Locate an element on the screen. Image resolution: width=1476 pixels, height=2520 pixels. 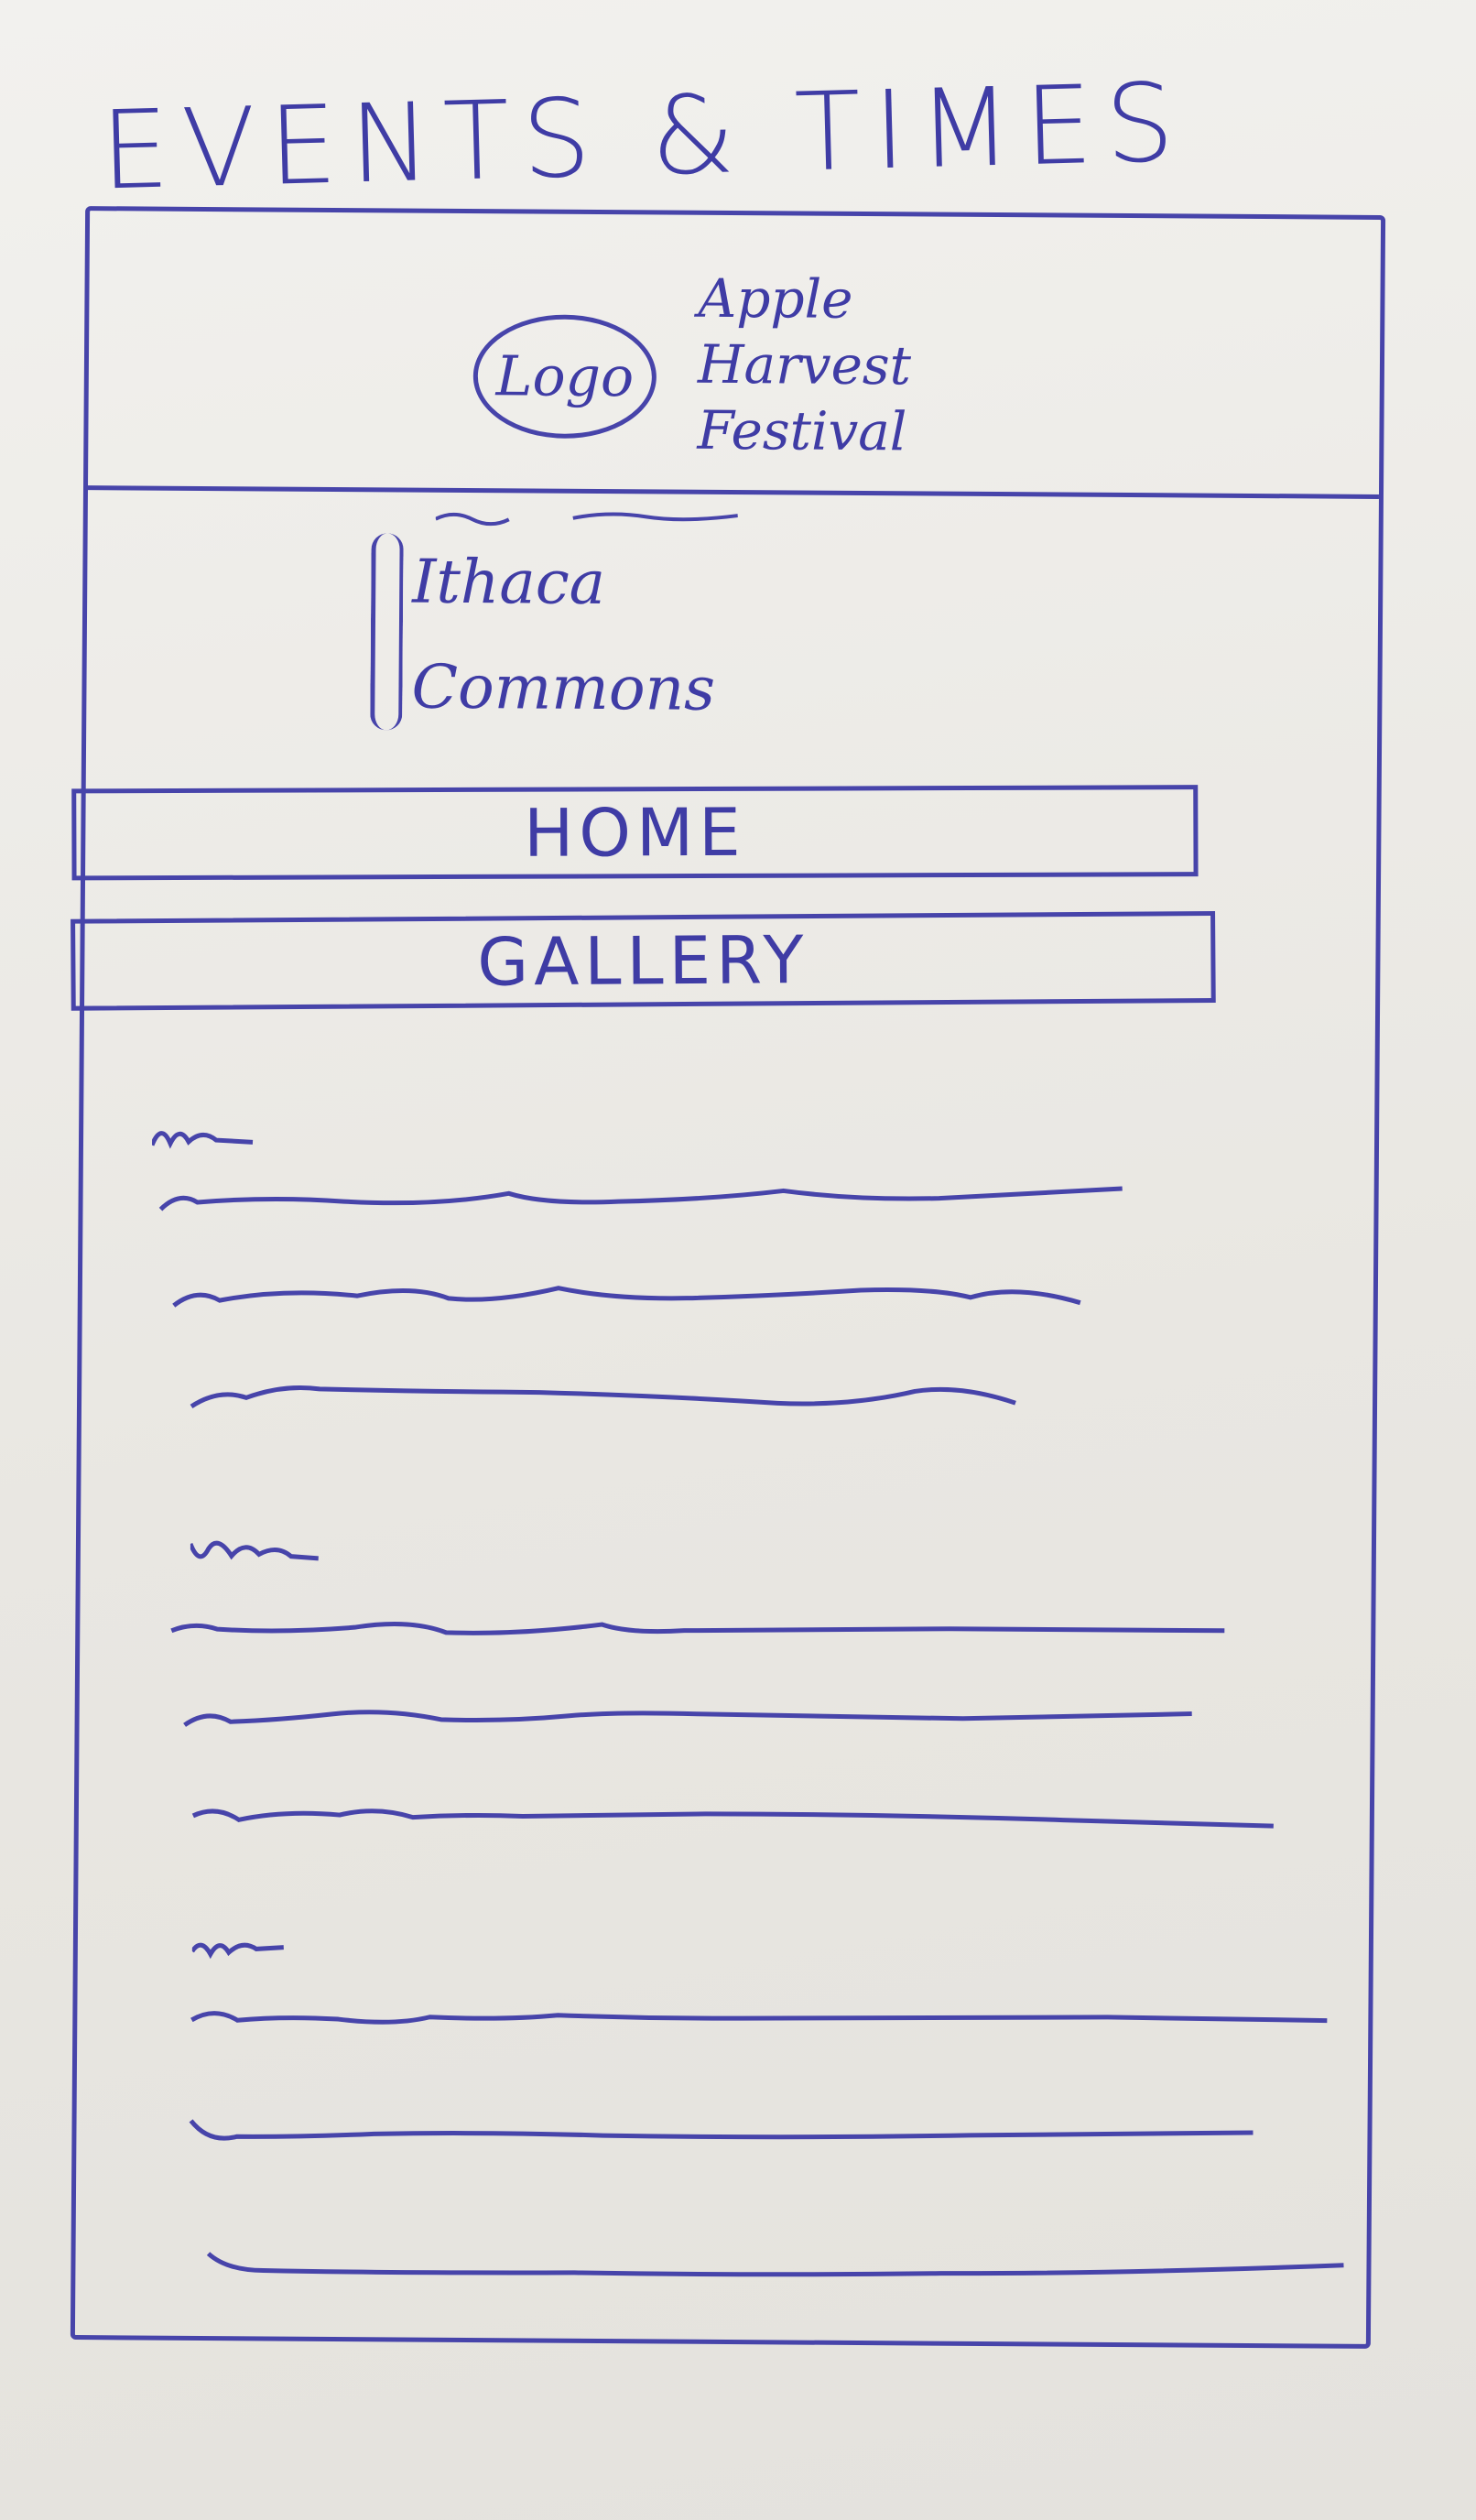
site-name: Apple Harvest Festival is located at coordinates (889, 366).